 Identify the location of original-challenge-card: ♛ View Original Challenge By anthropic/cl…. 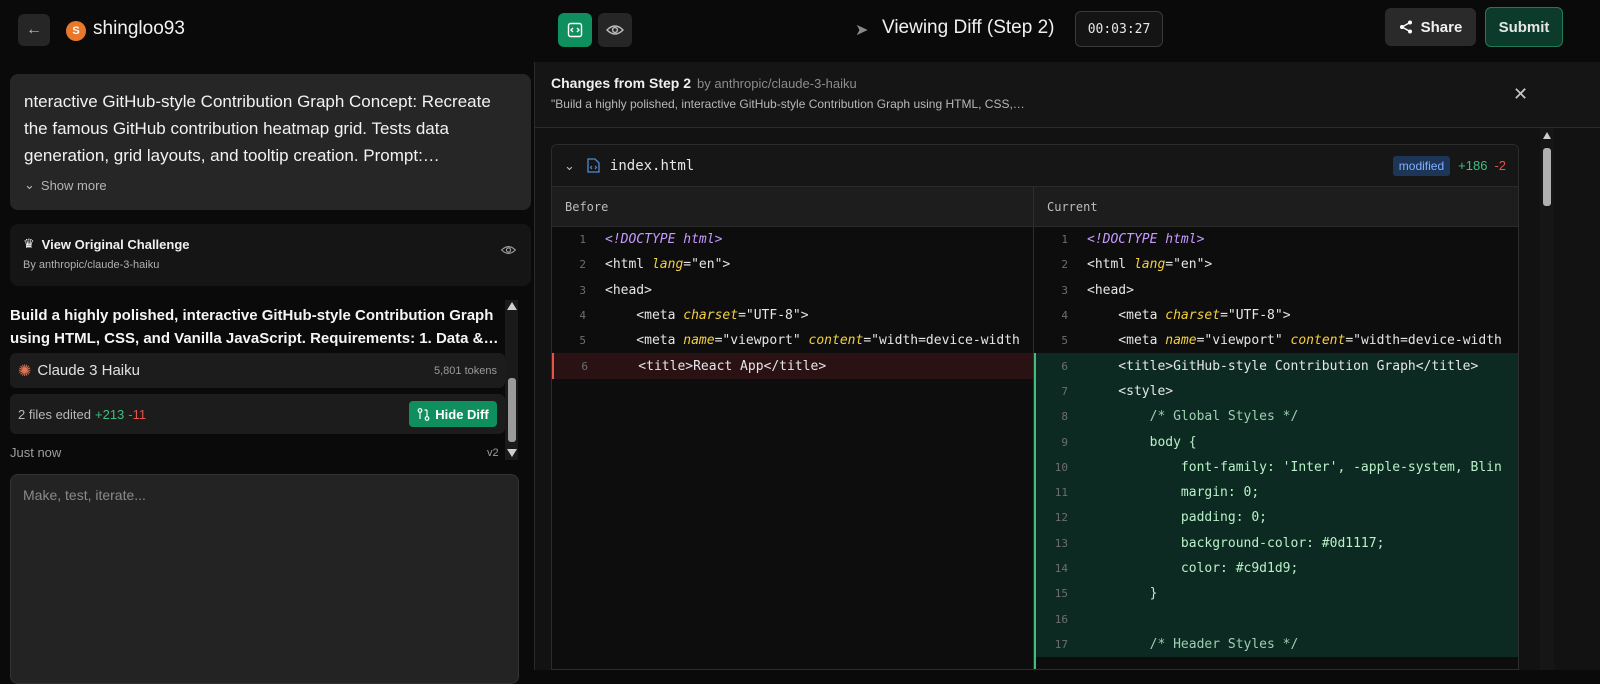
(270, 255).